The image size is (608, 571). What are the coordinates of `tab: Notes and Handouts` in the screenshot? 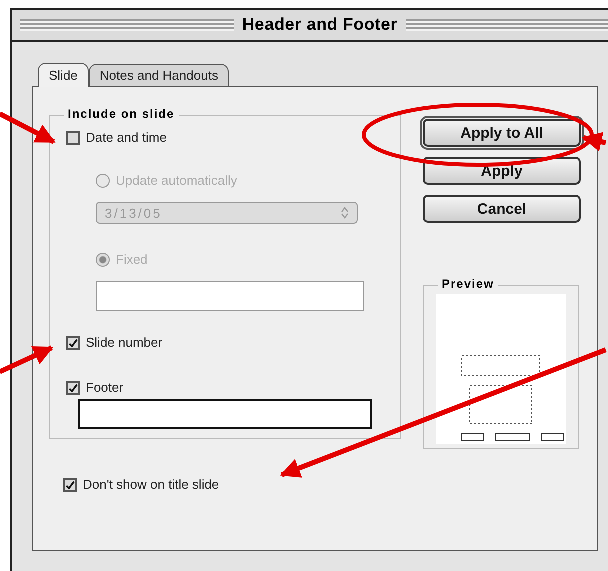 It's located at (159, 75).